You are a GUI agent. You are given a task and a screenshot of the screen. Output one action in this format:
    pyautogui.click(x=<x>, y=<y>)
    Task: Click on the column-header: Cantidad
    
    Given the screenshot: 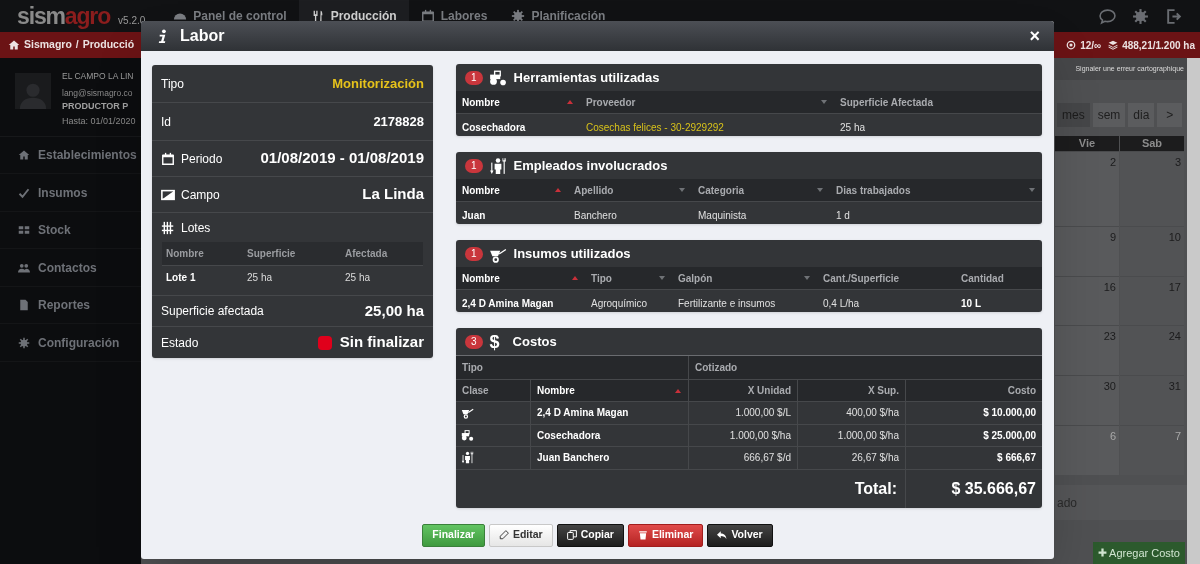 What is the action you would take?
    pyautogui.click(x=982, y=278)
    